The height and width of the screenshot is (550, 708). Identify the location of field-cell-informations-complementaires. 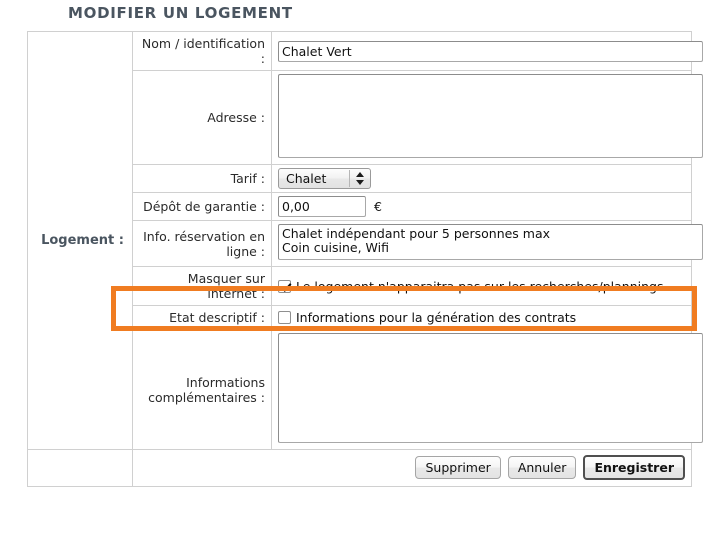
(487, 389).